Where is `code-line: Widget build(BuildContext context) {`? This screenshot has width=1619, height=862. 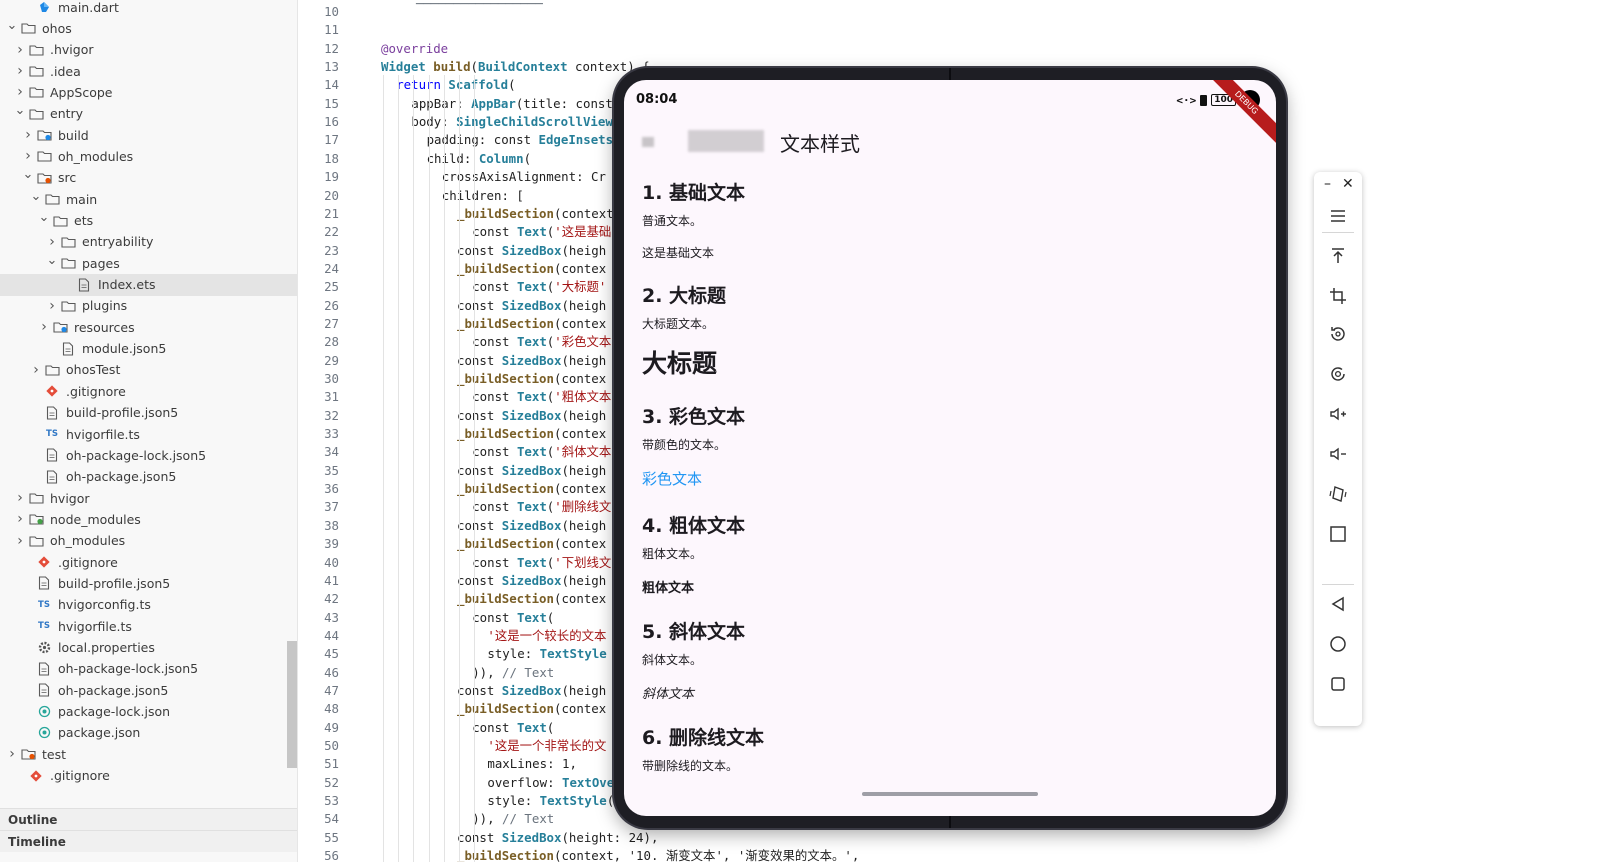
code-line: Widget build(BuildContext context) { is located at coordinates (515, 66).